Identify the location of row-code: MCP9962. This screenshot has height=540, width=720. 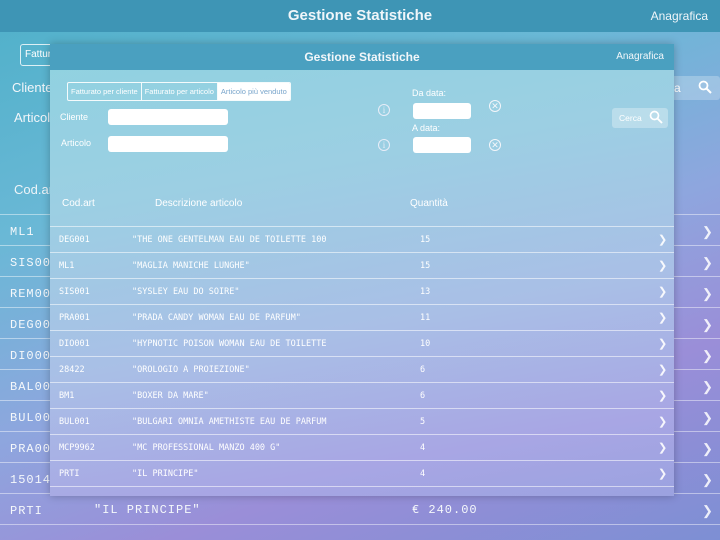
(77, 448).